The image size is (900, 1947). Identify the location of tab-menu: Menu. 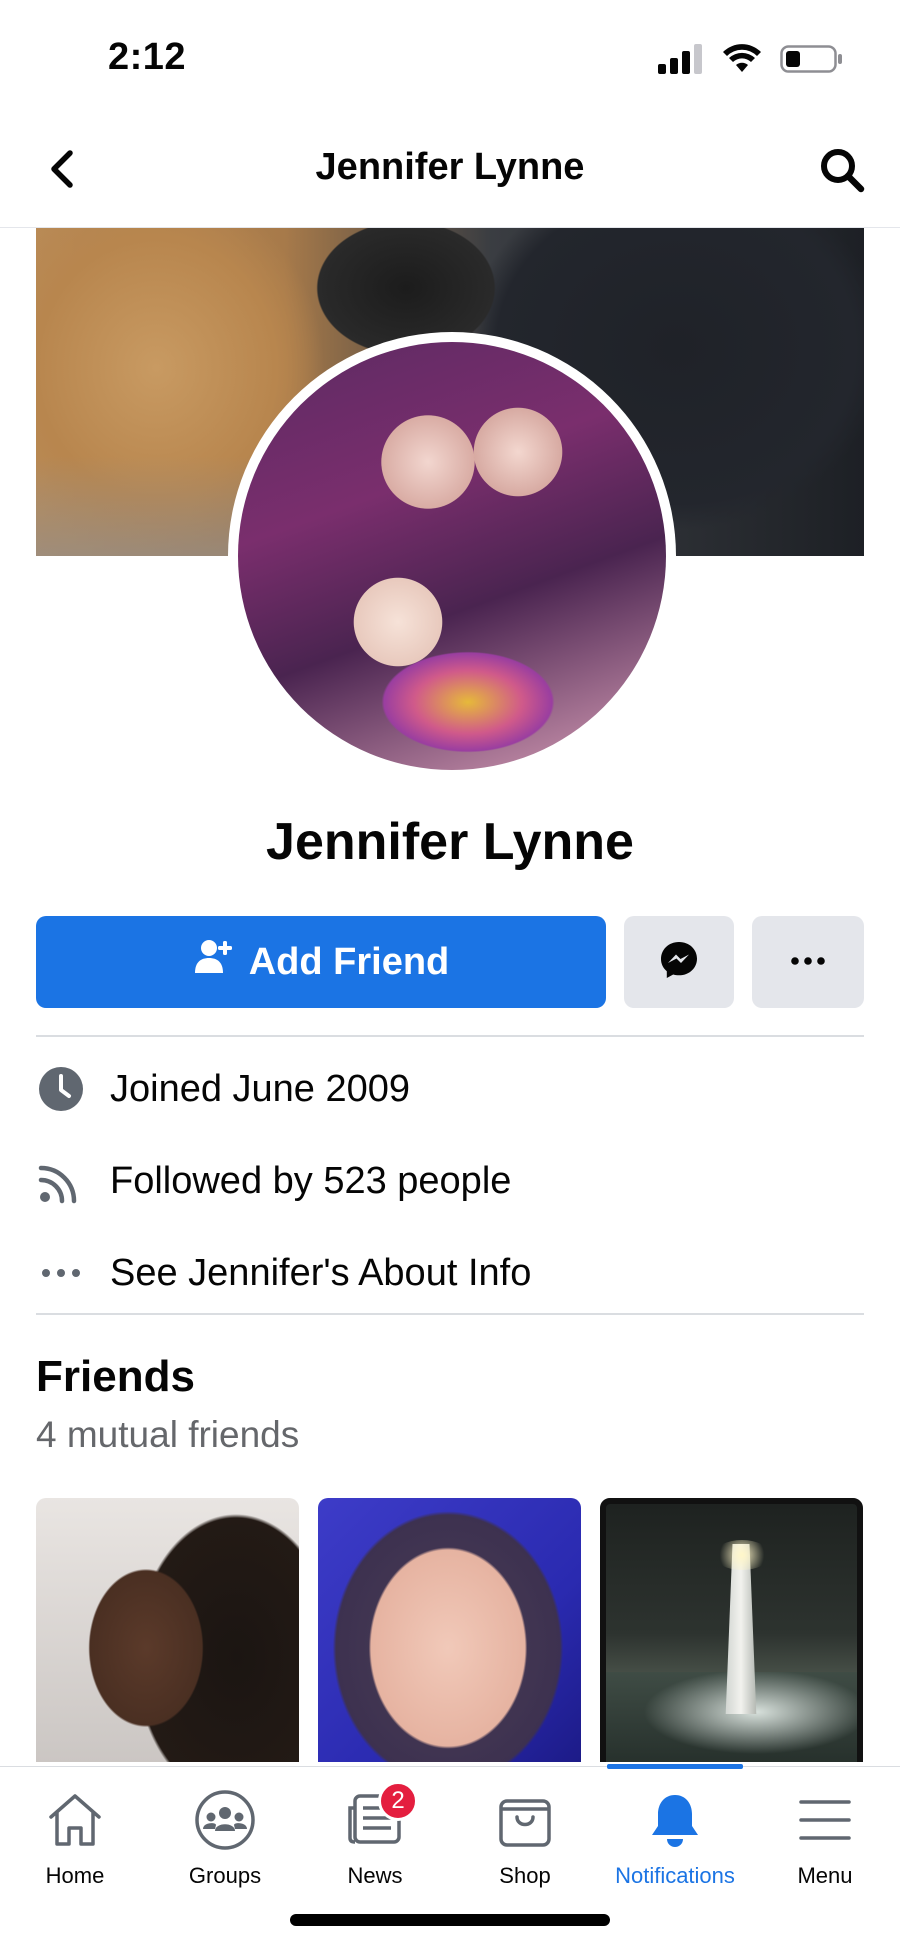
(825, 1832).